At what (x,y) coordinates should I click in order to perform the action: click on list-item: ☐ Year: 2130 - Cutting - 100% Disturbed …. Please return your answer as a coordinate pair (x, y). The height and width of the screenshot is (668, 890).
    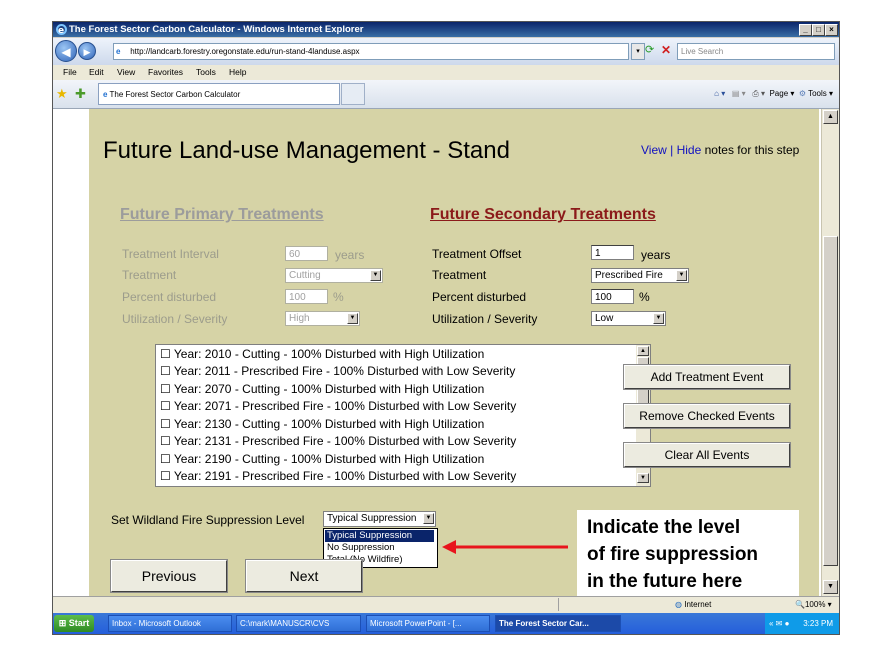
    Looking at the image, I should click on (322, 424).